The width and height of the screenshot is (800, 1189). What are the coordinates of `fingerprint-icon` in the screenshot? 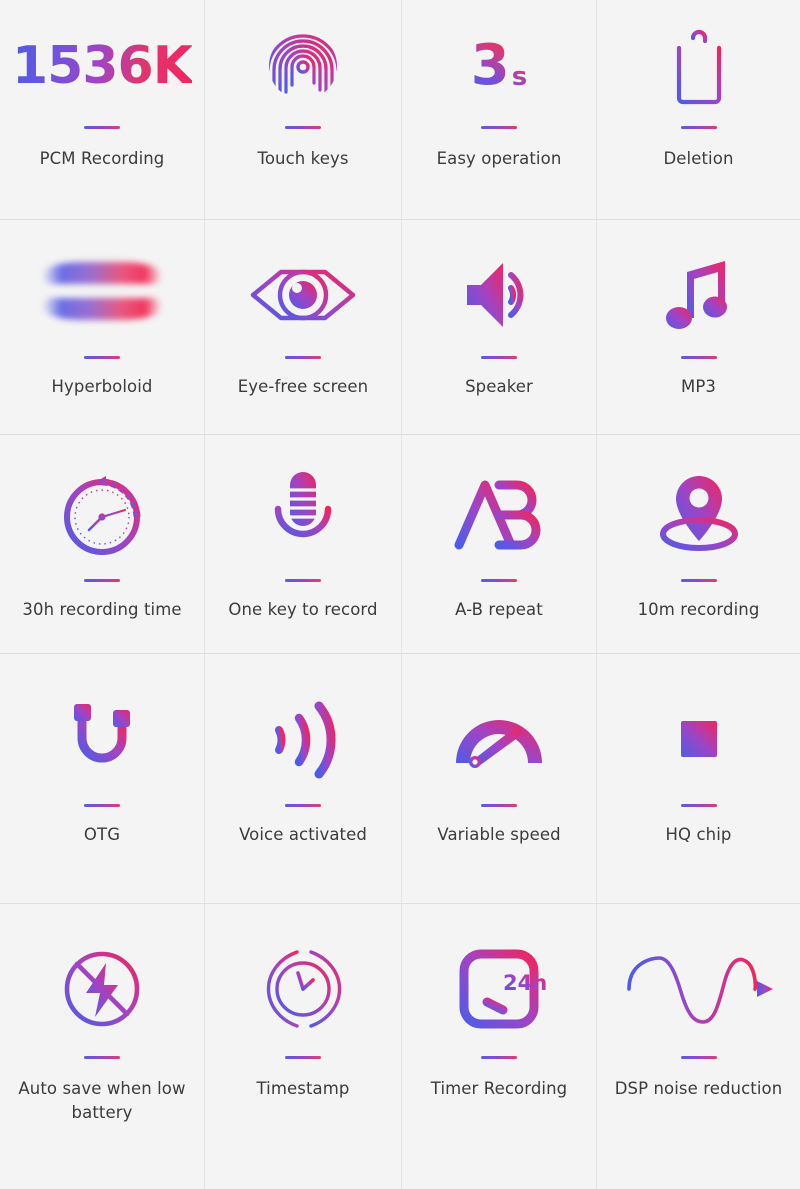 It's located at (303, 66).